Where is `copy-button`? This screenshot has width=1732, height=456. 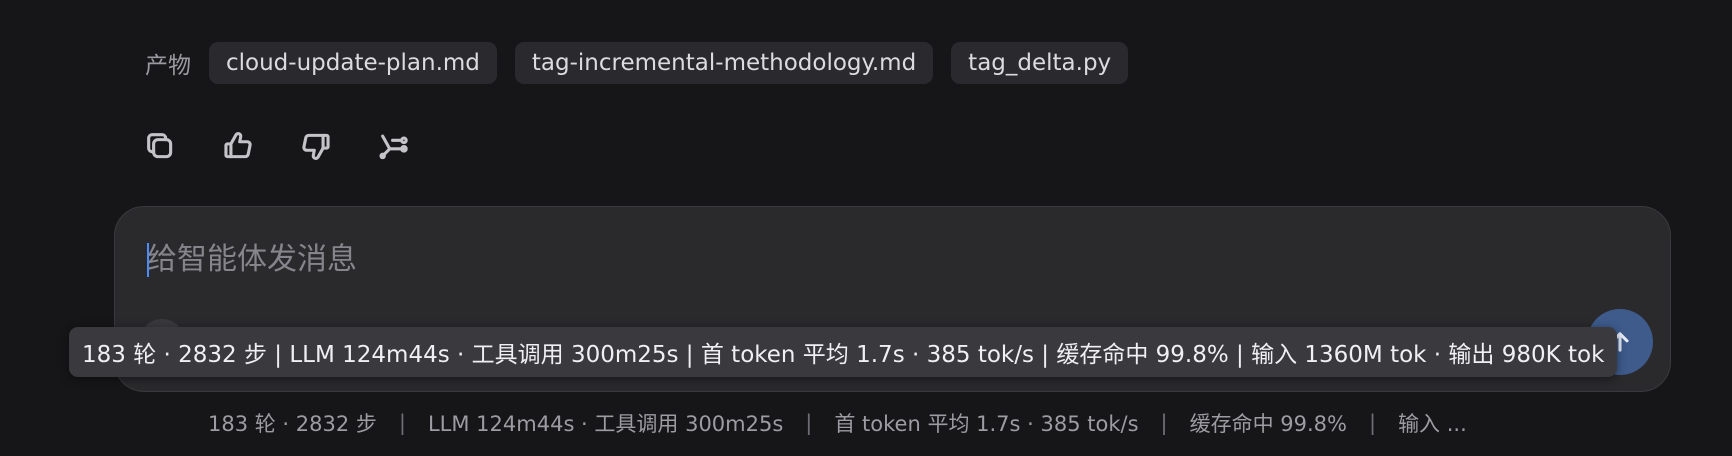 copy-button is located at coordinates (160, 146).